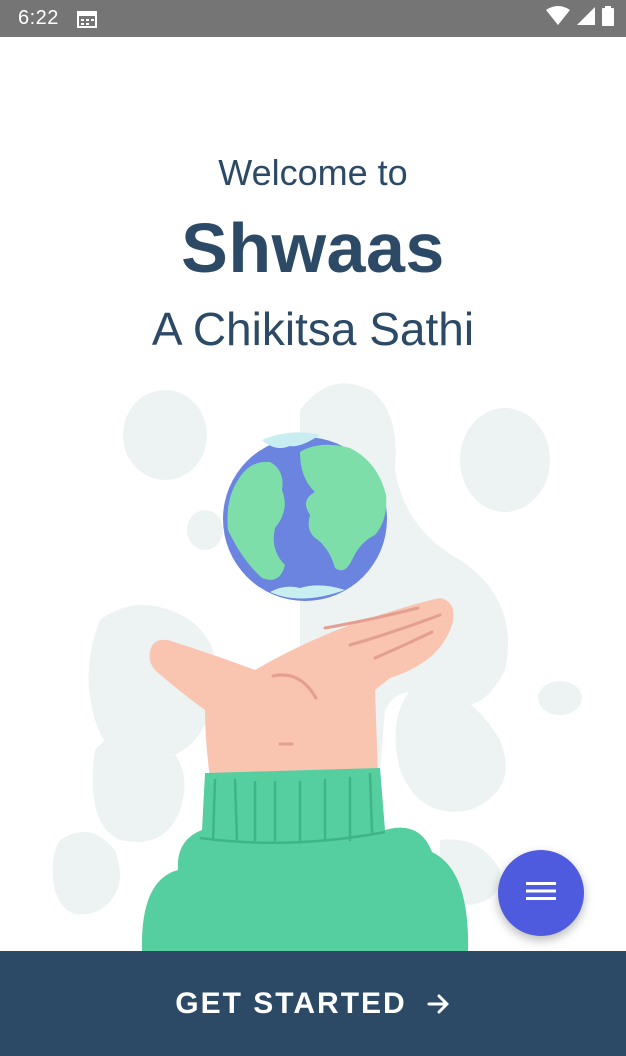 The image size is (626, 1056). I want to click on menu-icon, so click(541, 893).